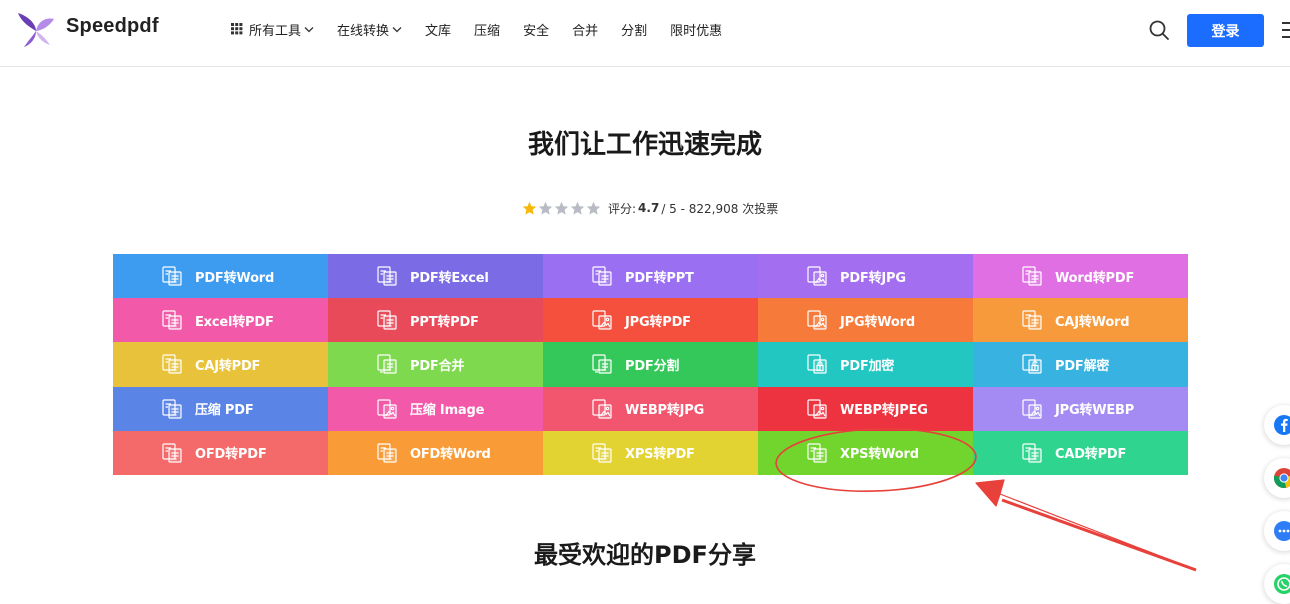 The height and width of the screenshot is (604, 1290). Describe the element at coordinates (884, 411) in the screenshot. I see `tool-tile-label: WEBP转JPEG` at that location.